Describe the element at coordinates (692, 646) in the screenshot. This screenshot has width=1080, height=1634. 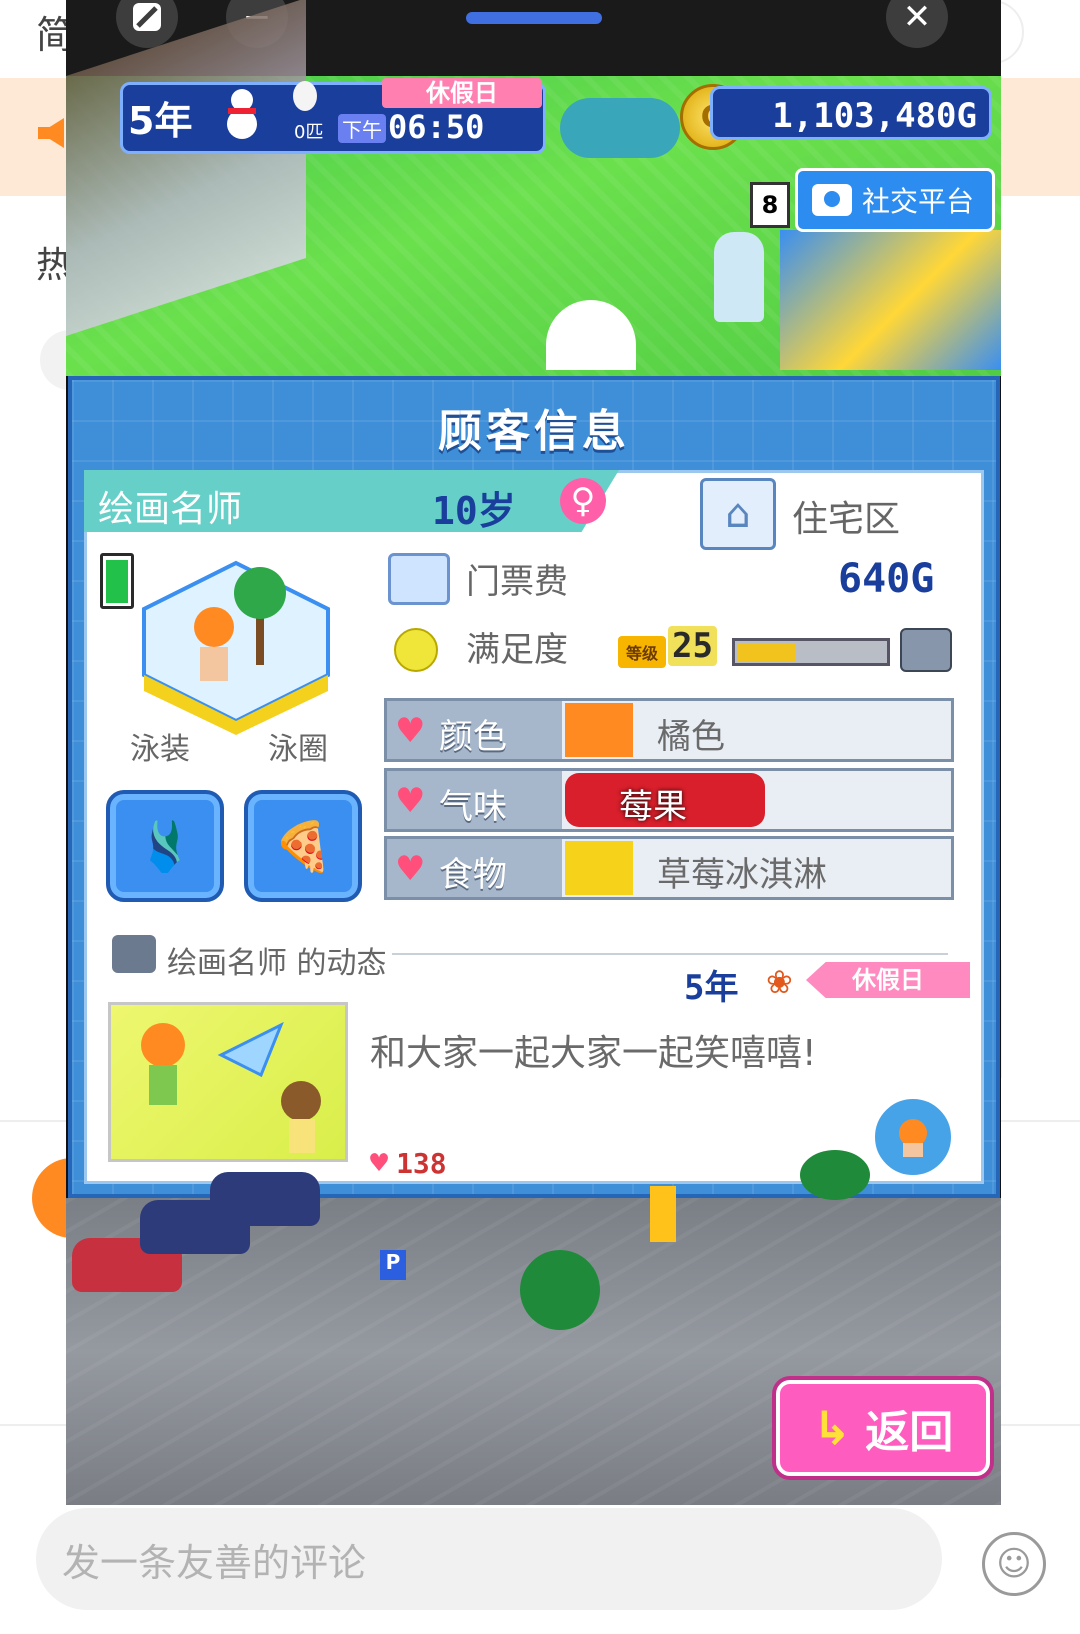
I see `level-value: 25` at that location.